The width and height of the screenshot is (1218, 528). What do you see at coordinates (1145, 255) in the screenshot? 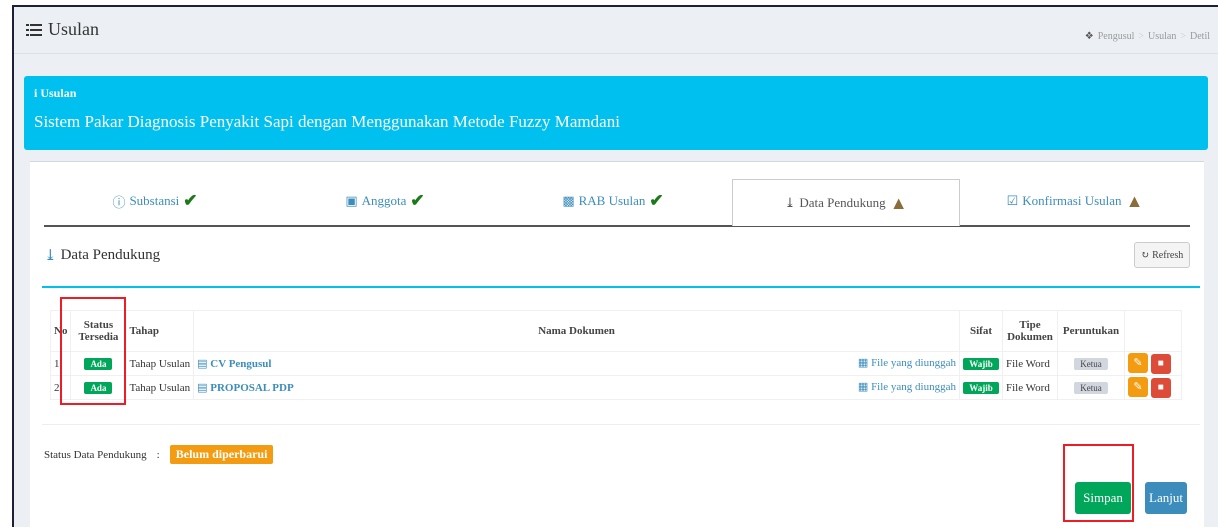
I see `refresh-icon: ↻` at bounding box center [1145, 255].